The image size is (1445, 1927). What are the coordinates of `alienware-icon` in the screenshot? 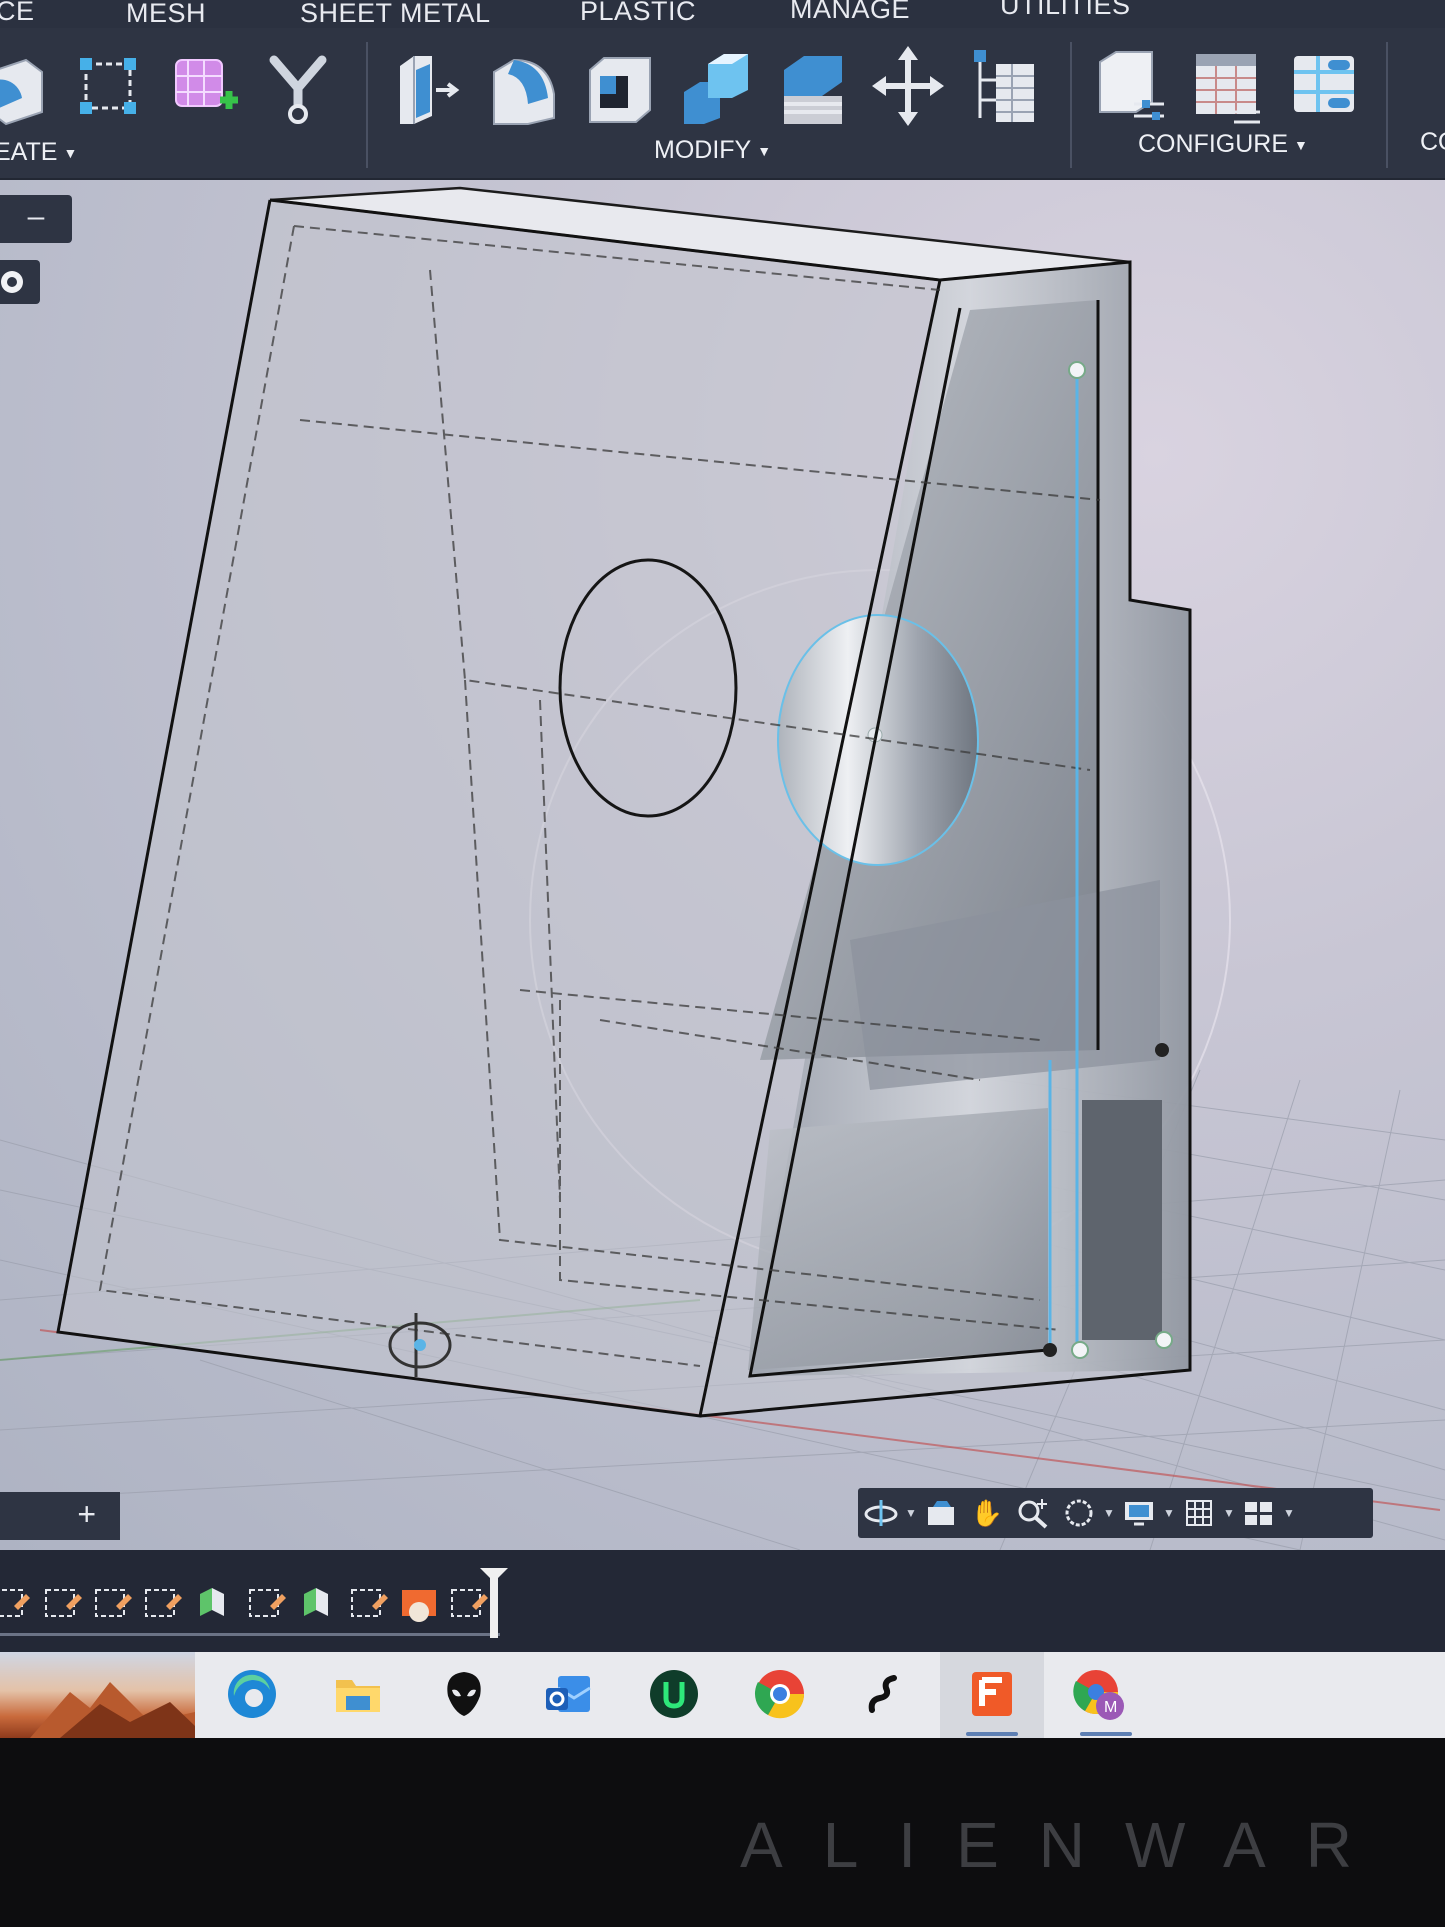 It's located at (464, 1694).